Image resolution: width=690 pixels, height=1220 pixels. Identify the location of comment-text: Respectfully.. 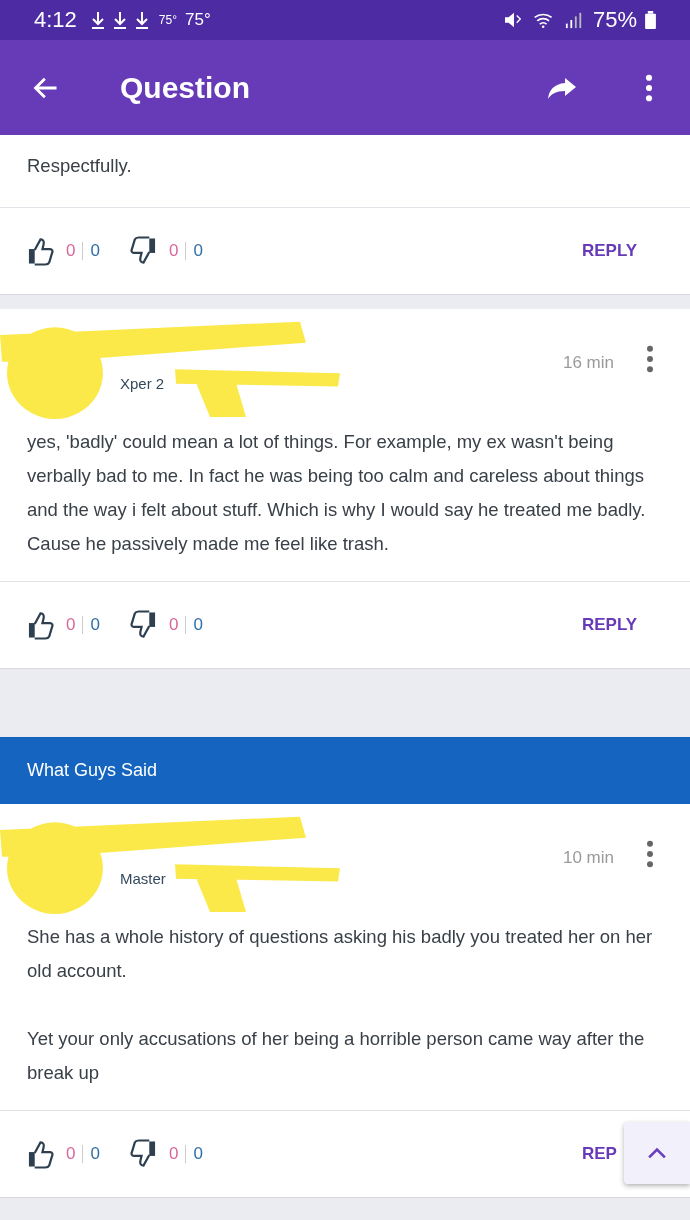
(80, 166).